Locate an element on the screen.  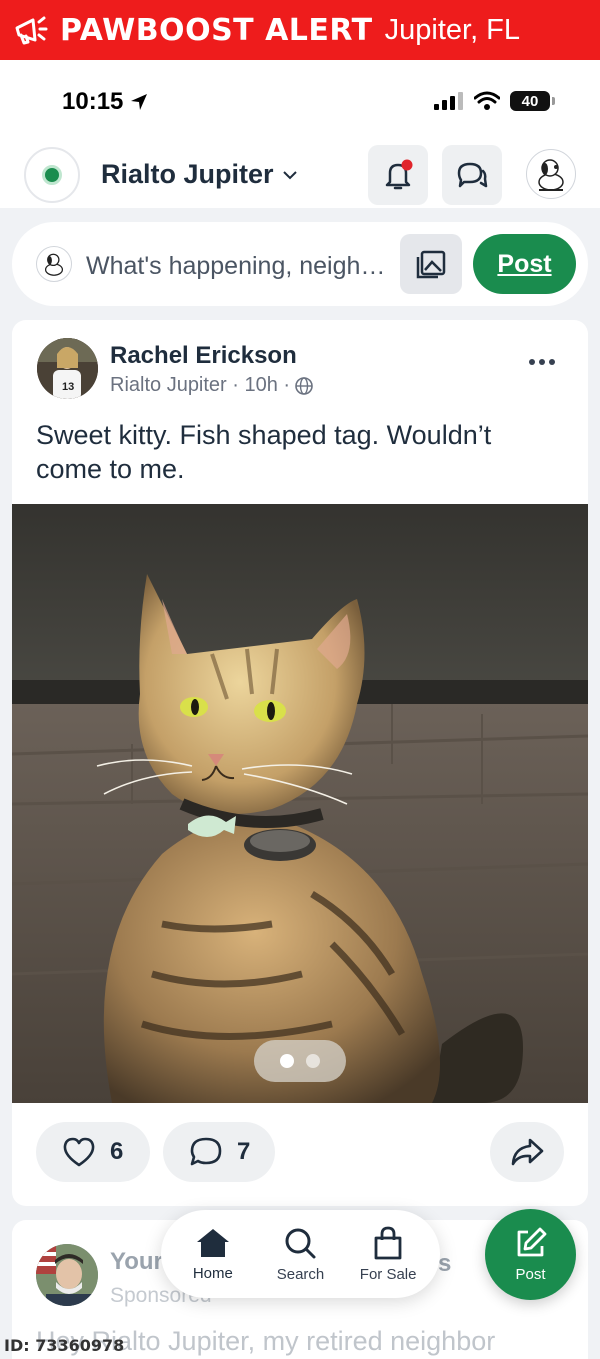
carousel-dot is located at coordinates (313, 1061).